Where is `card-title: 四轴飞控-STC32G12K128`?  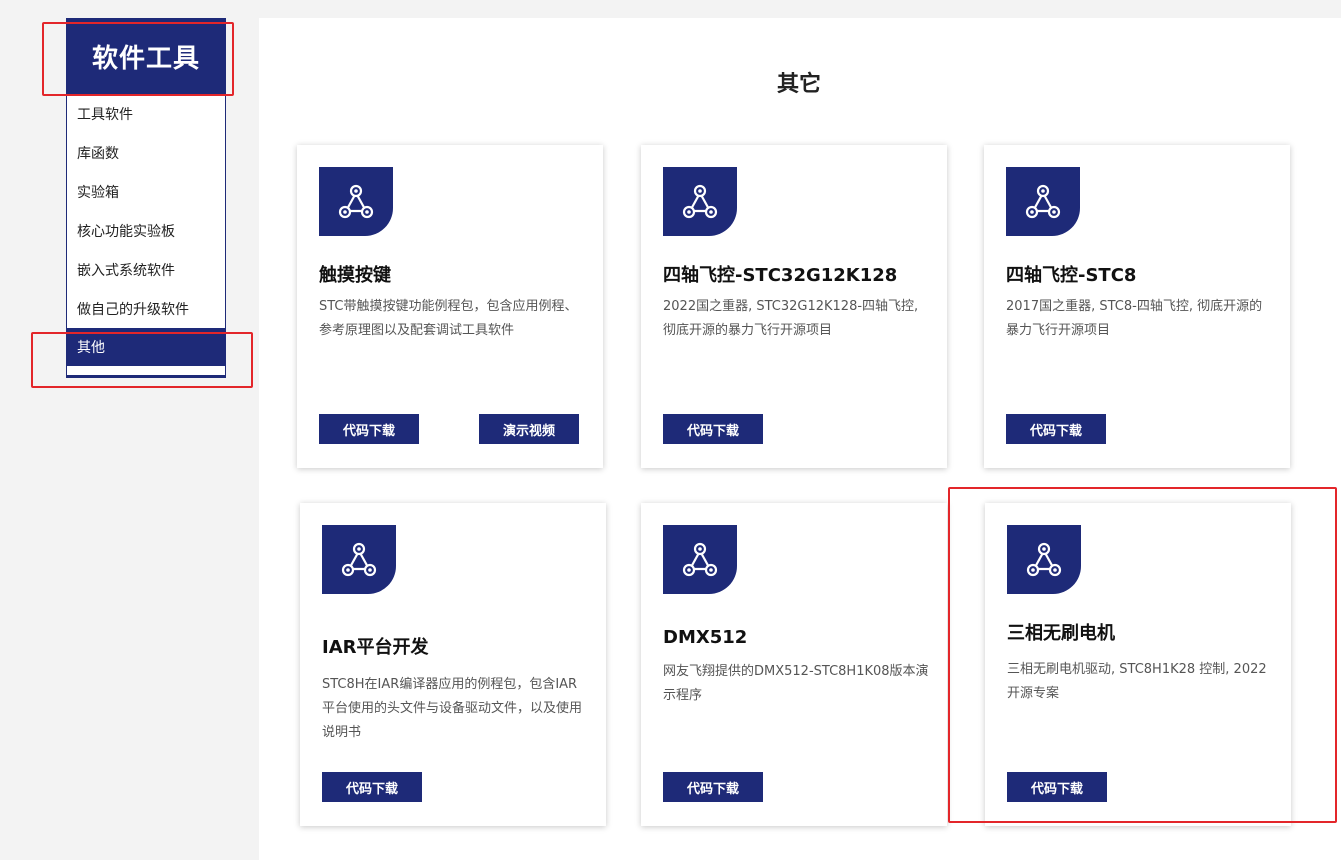 card-title: 四轴飞控-STC32G12K128 is located at coordinates (780, 275).